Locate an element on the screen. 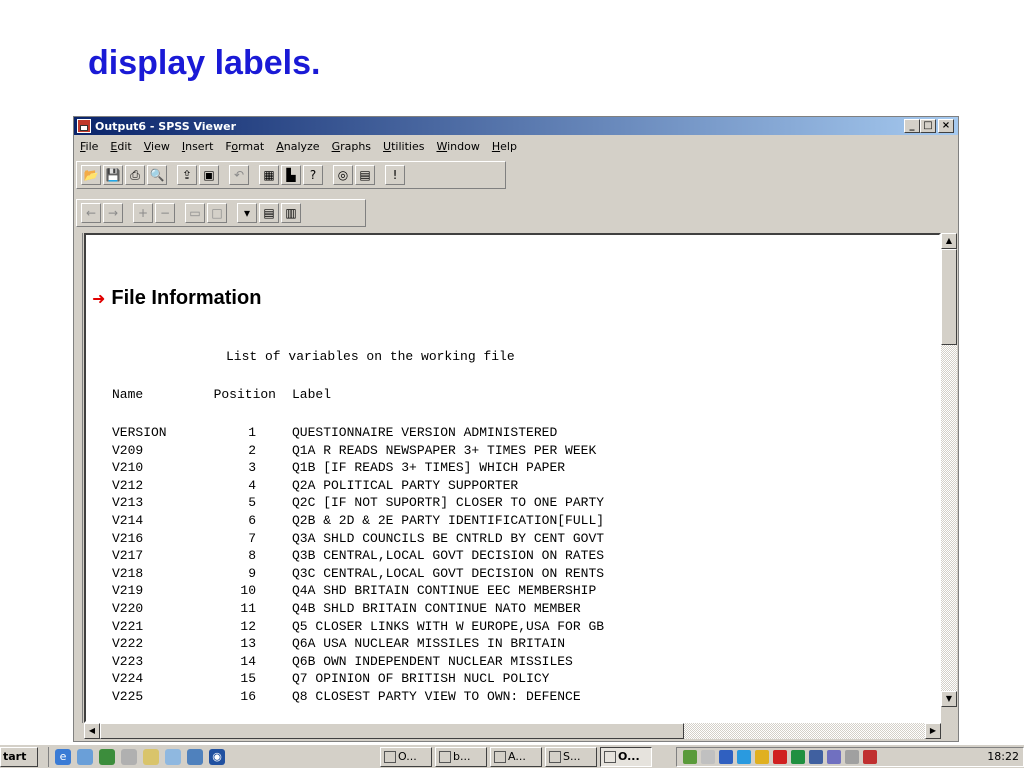 This screenshot has height=768, width=1024. print-icon: ⎙ is located at coordinates (135, 175).